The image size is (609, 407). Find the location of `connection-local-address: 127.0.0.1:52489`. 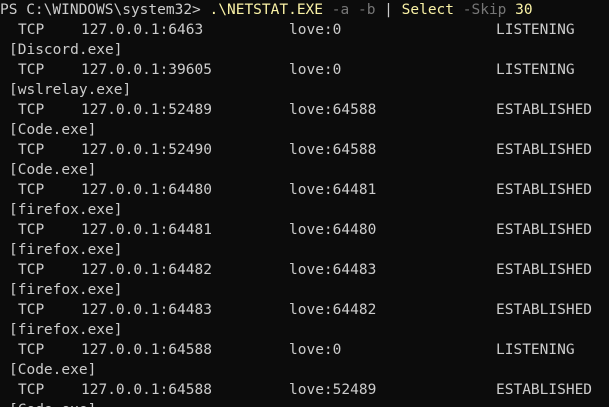

connection-local-address: 127.0.0.1:52489 is located at coordinates (146, 110).